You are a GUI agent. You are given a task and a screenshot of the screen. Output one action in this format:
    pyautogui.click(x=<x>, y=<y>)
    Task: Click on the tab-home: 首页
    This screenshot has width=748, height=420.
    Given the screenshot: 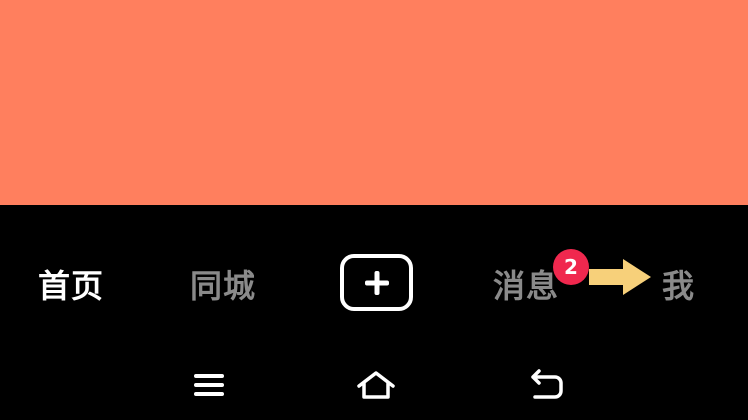 What is the action you would take?
    pyautogui.click(x=71, y=286)
    